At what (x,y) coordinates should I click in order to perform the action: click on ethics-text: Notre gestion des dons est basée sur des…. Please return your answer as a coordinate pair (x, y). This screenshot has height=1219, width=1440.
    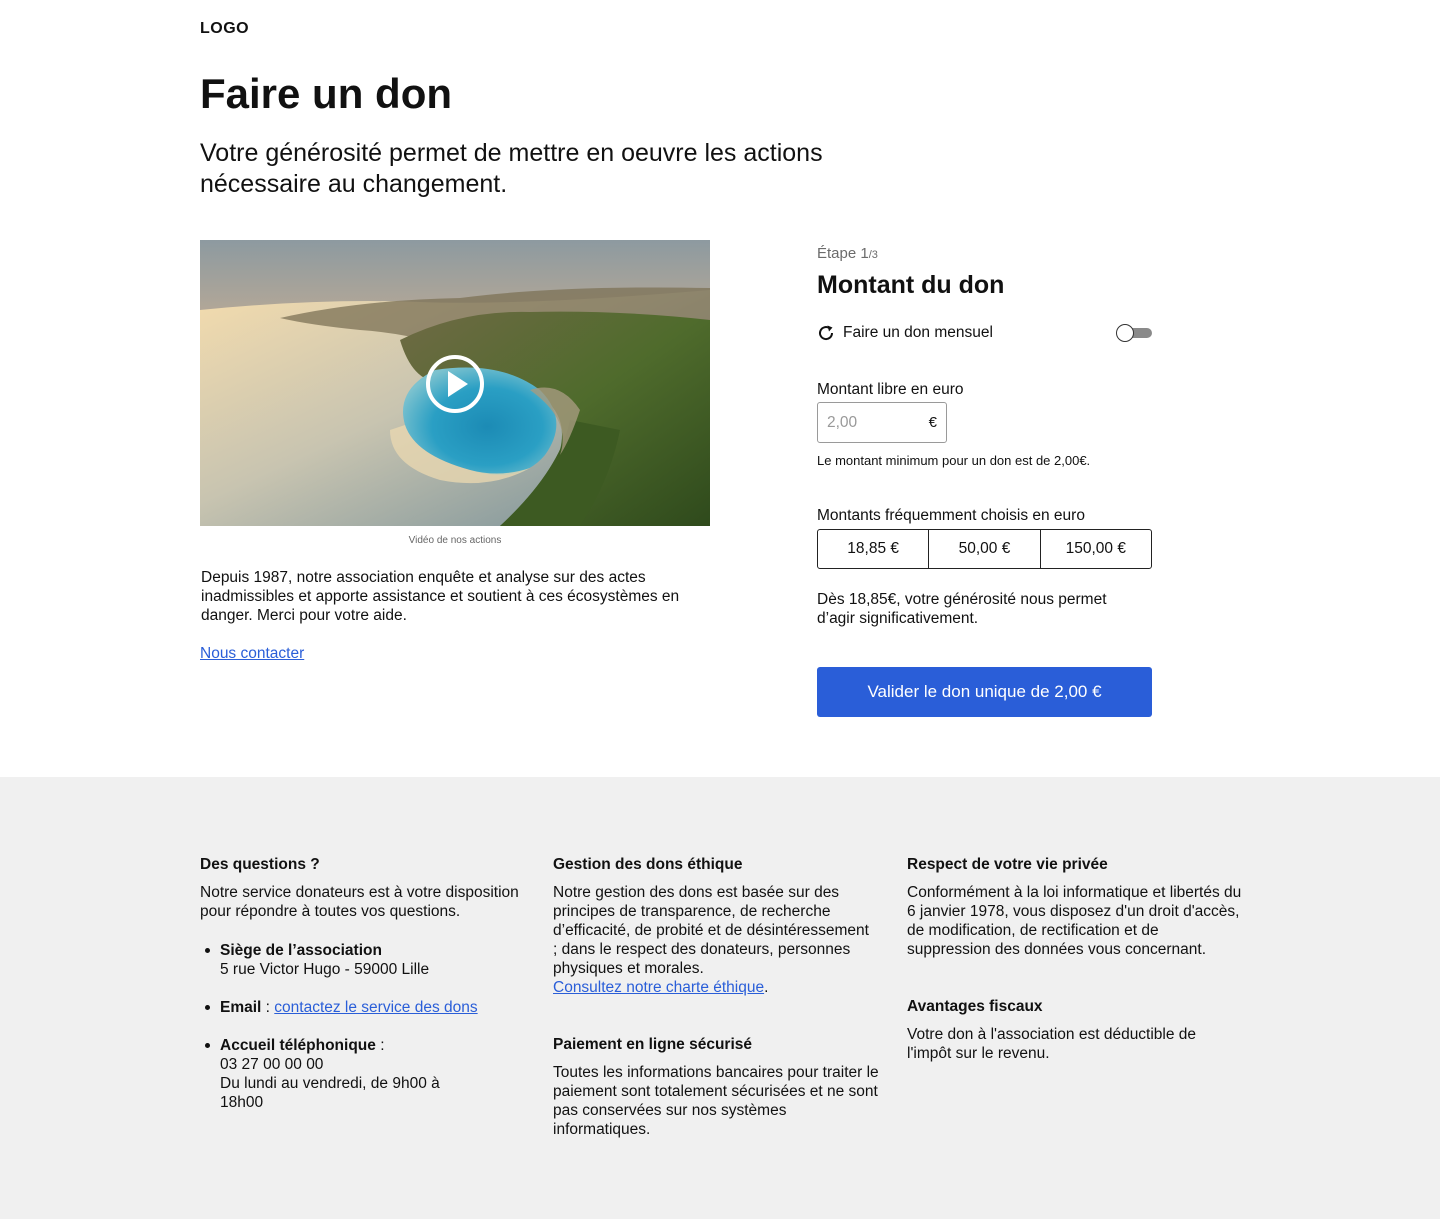
    Looking at the image, I should click on (713, 940).